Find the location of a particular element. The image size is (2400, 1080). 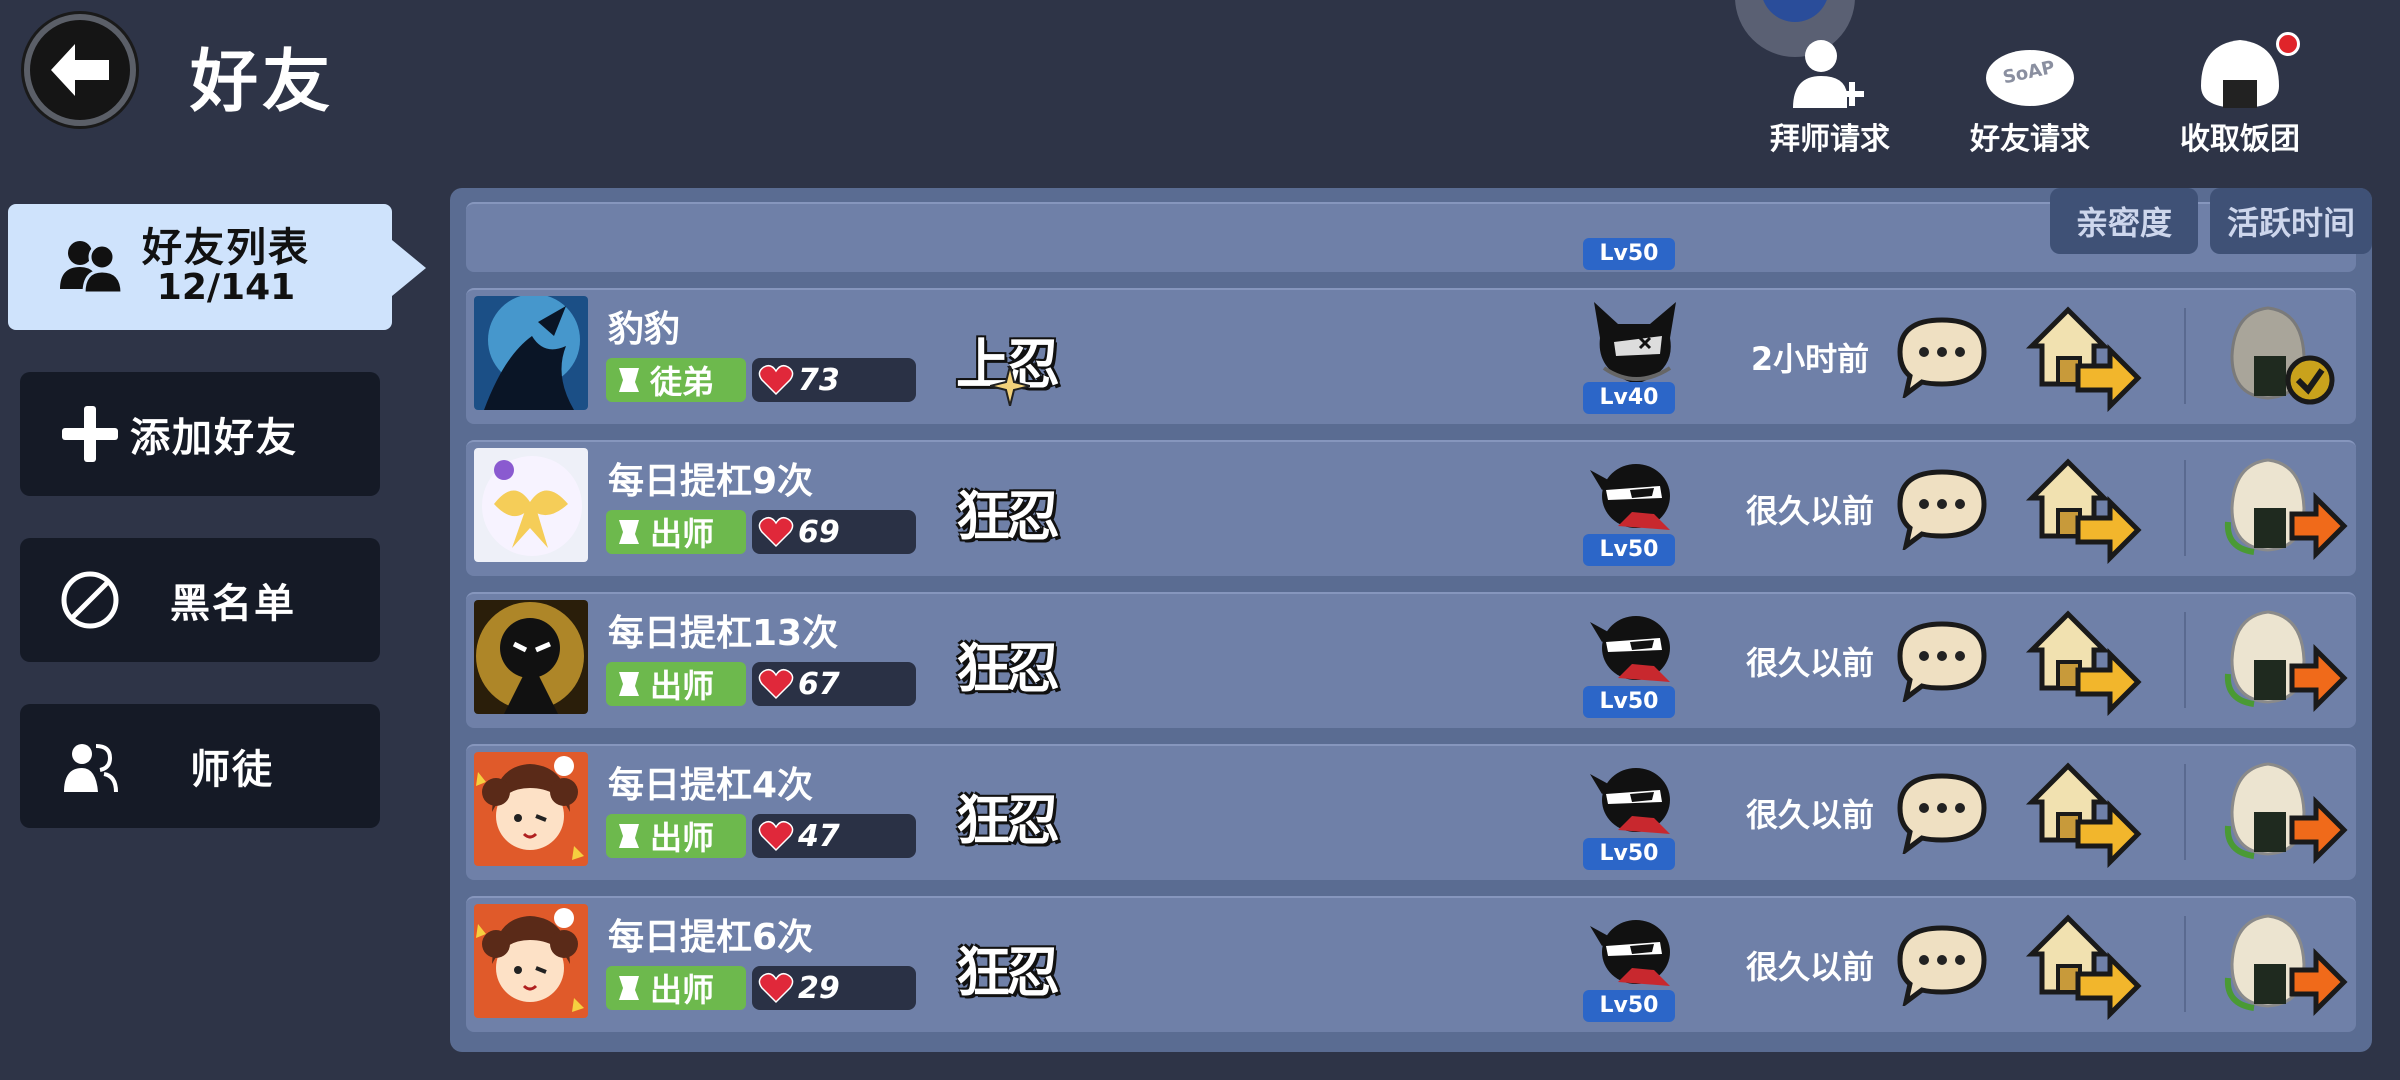

intimacy-counter: 69 is located at coordinates (834, 532).